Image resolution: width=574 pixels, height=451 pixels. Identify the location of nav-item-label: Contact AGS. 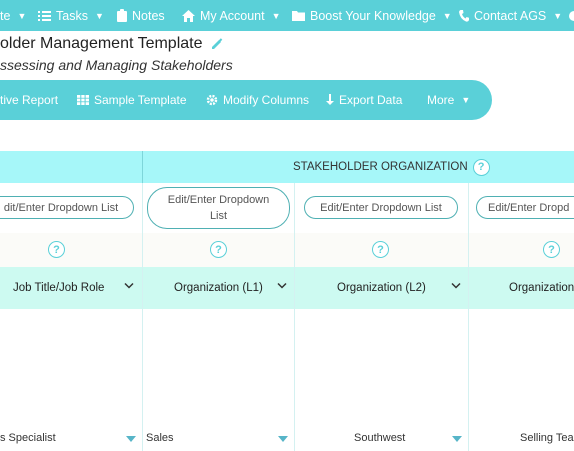
(510, 15).